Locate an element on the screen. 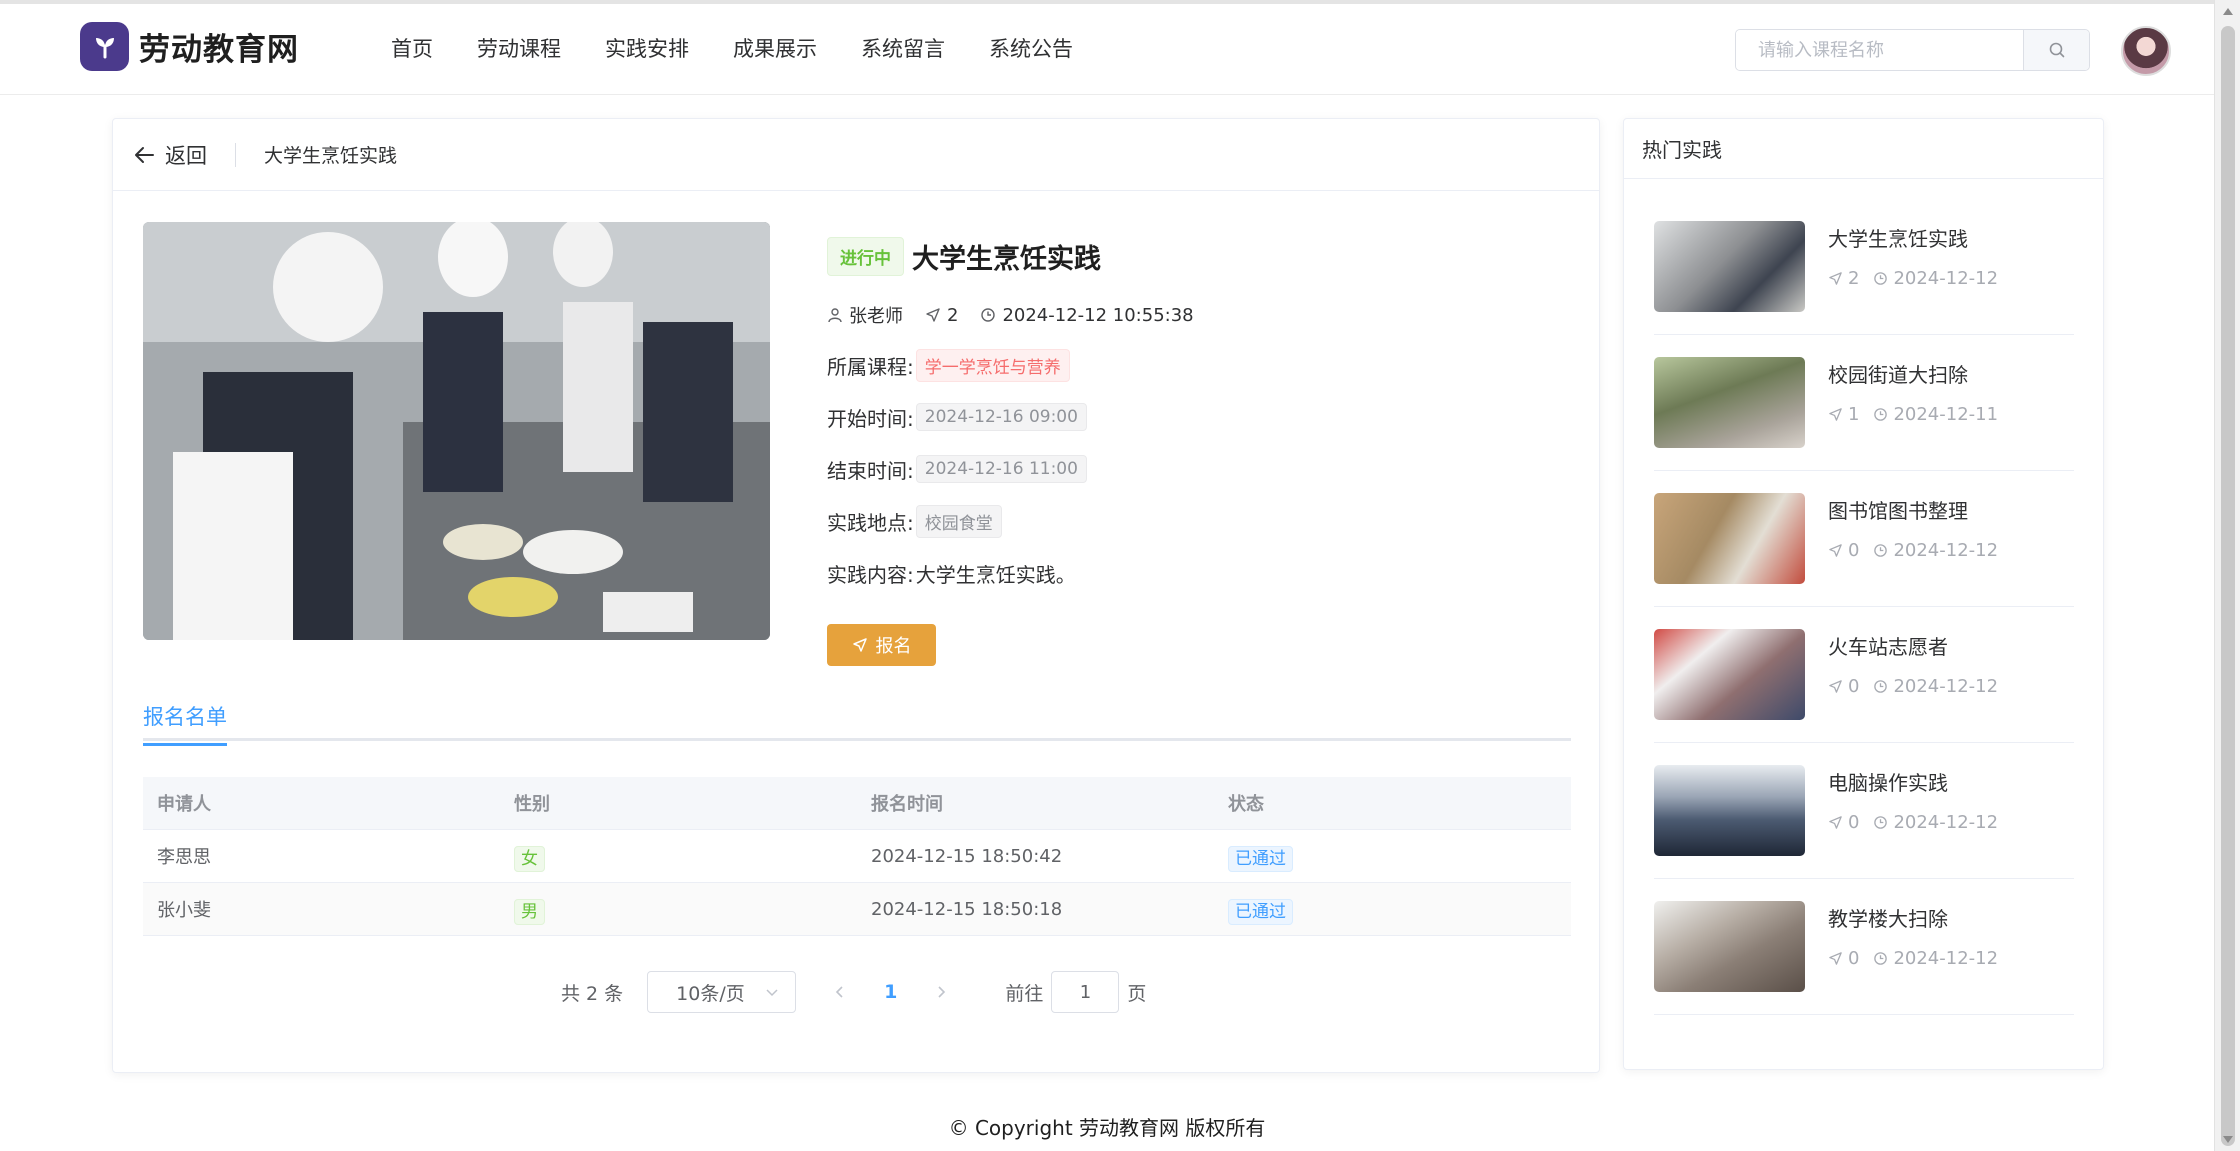  hot-practice-item: 火车站志愿者 0 2024-12-12 is located at coordinates (1864, 675).